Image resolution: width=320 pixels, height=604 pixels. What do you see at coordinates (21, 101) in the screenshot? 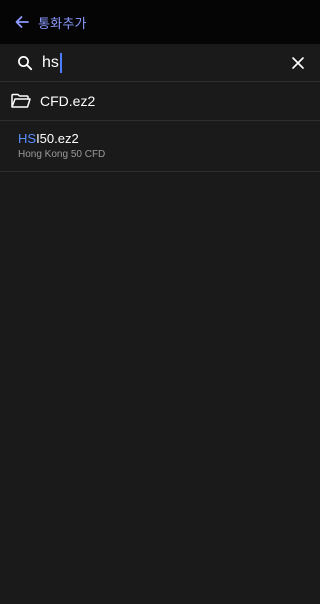
I see `folder-open-icon` at bounding box center [21, 101].